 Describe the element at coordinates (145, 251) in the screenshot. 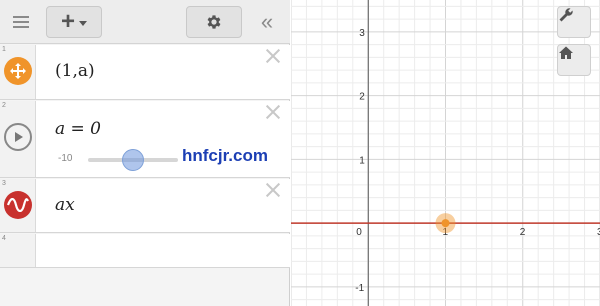

I see `expression-row-4: 4` at that location.